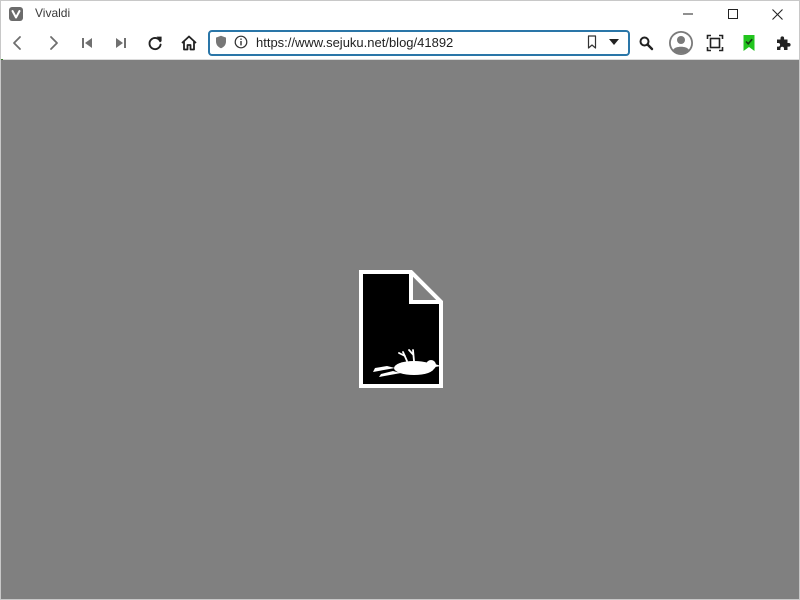 The width and height of the screenshot is (800, 600). I want to click on puzzle-piece-icon, so click(784, 43).